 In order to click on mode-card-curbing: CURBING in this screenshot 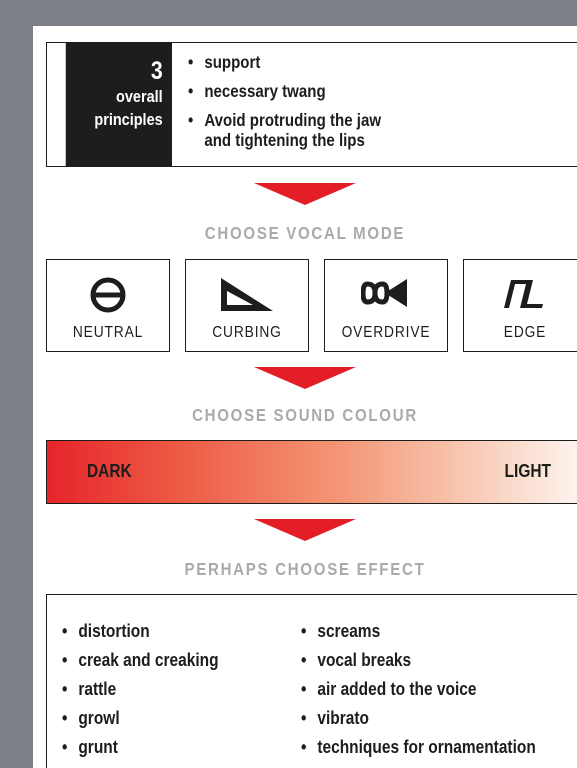, I will do `click(247, 305)`.